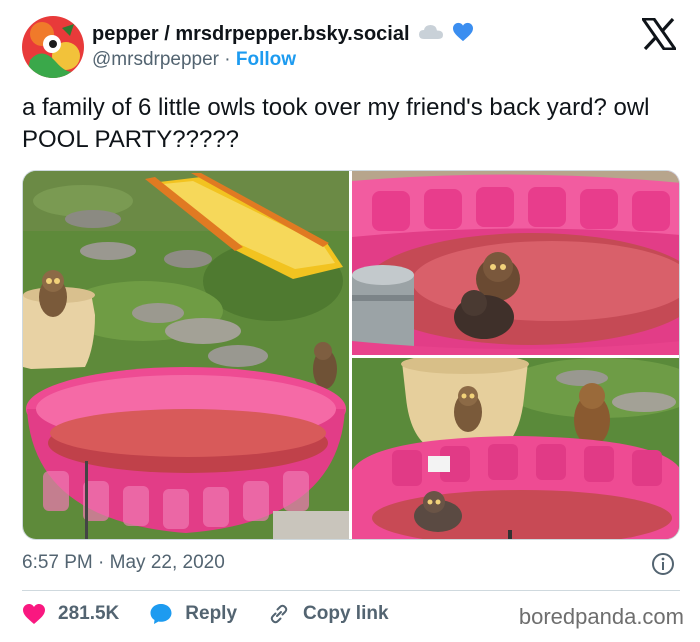  What do you see at coordinates (515, 263) in the screenshot?
I see `photo-owls-swimming` at bounding box center [515, 263].